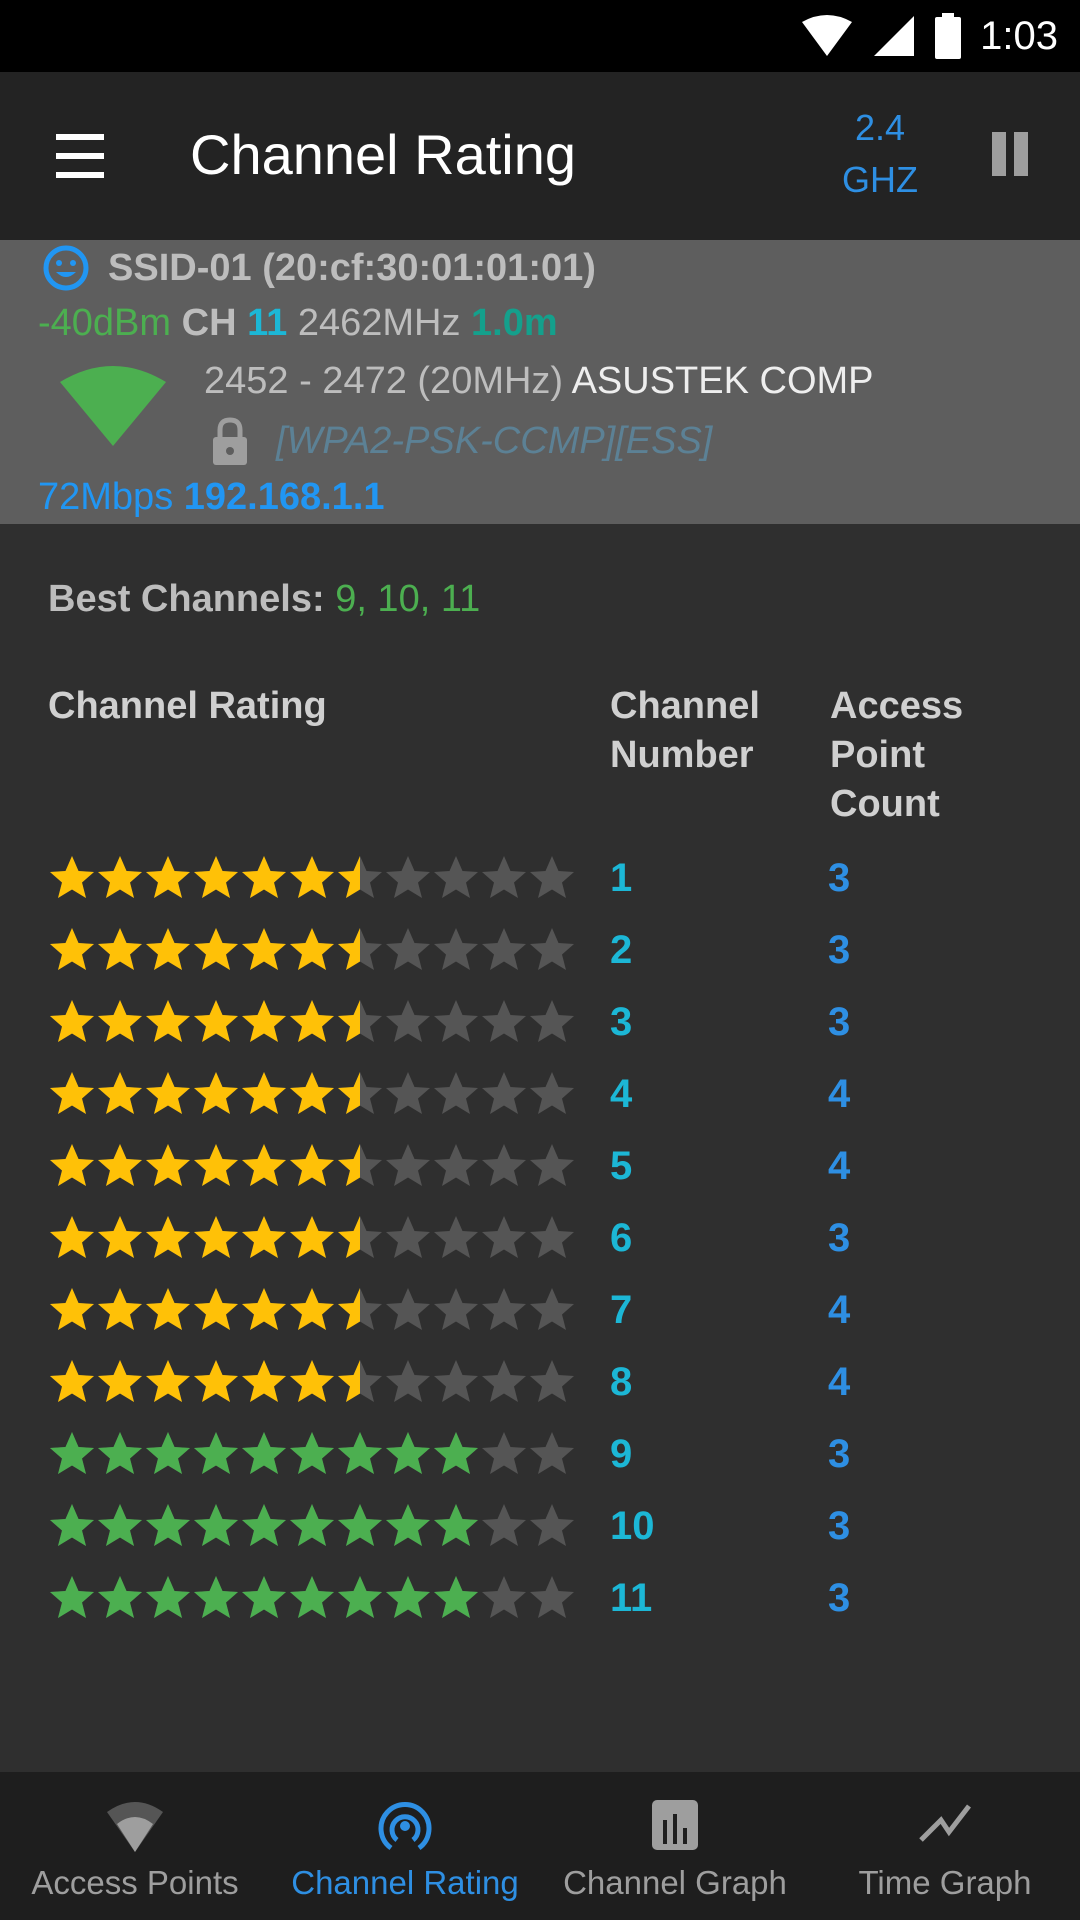  What do you see at coordinates (405, 1882) in the screenshot?
I see `nav-label: Channel Rating` at bounding box center [405, 1882].